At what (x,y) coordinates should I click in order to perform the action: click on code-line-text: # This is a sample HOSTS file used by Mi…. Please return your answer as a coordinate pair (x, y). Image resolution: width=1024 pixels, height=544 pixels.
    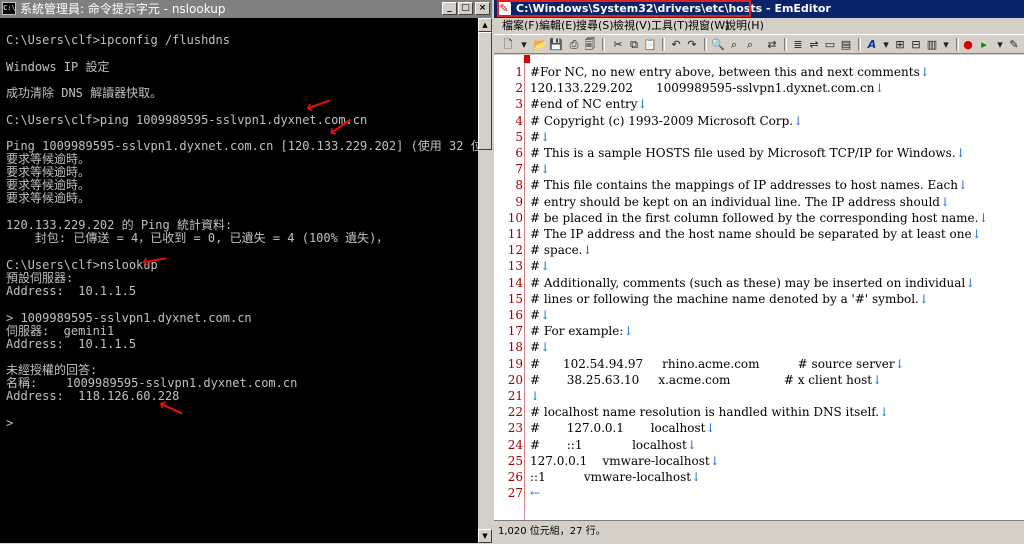
    Looking at the image, I should click on (743, 153).